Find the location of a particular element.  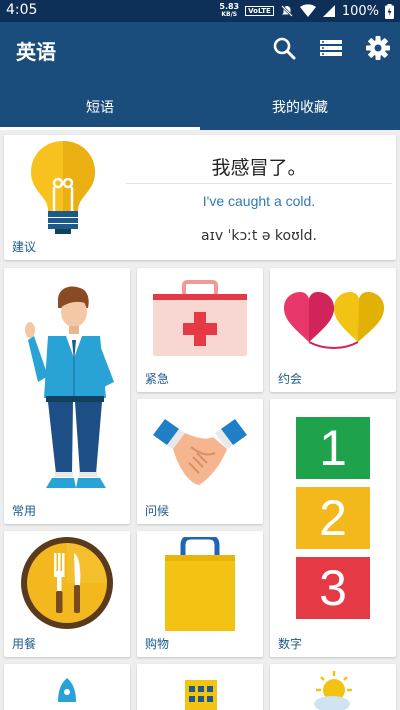

volte-badge: VoLTE is located at coordinates (259, 11).